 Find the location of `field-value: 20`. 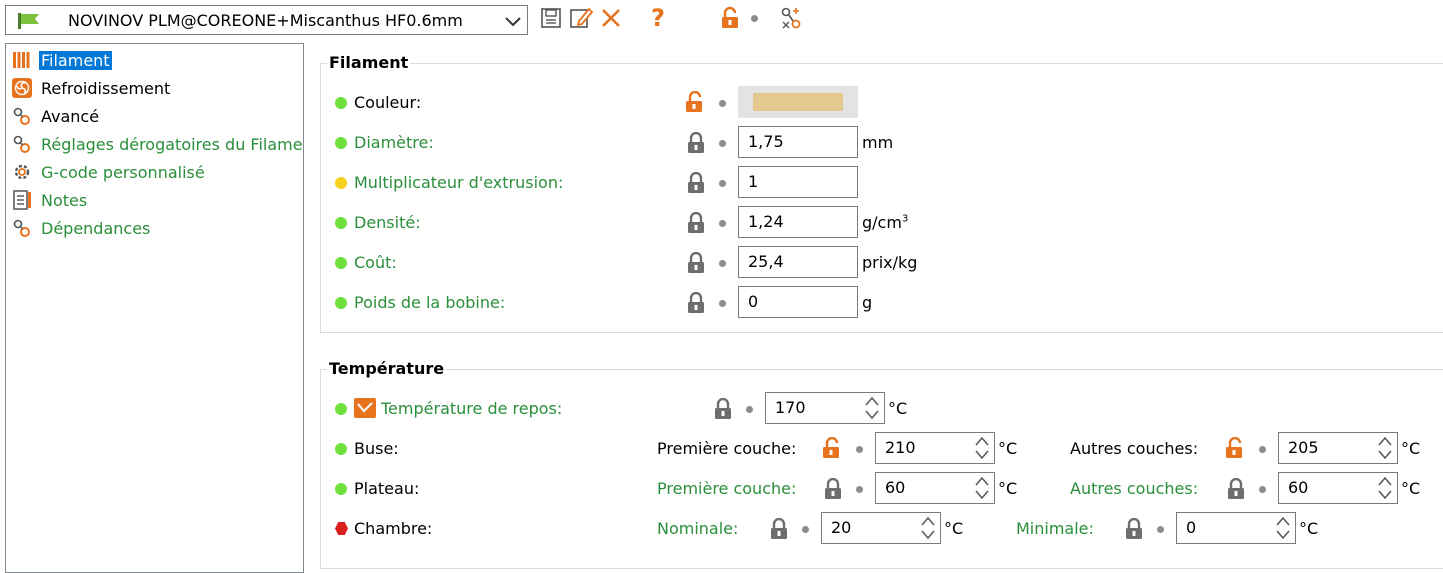

field-value: 20 is located at coordinates (841, 527).